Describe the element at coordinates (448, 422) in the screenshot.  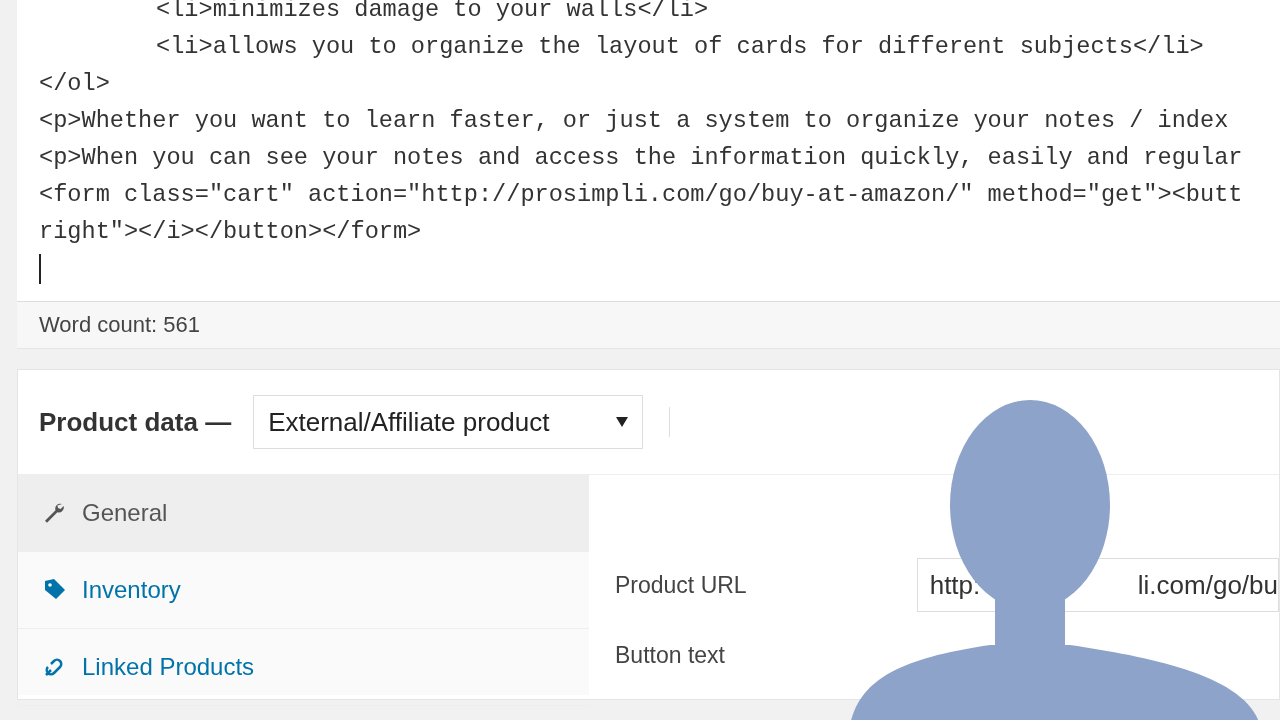
I see `product-type-select: External/Affiliate product` at that location.